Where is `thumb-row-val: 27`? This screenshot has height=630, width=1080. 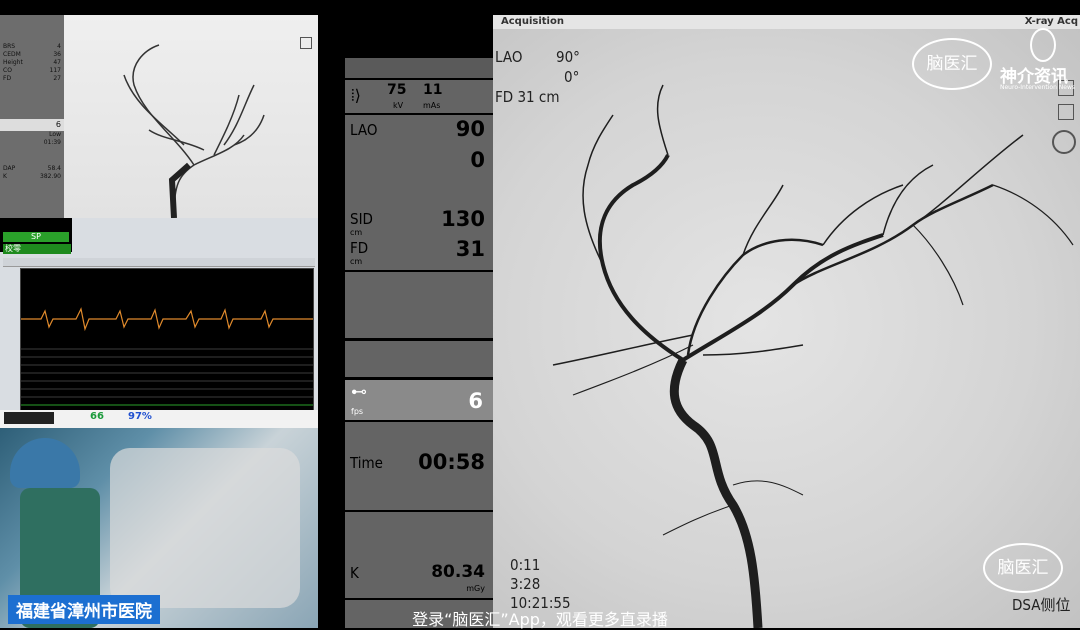 thumb-row-val: 27 is located at coordinates (57, 78).